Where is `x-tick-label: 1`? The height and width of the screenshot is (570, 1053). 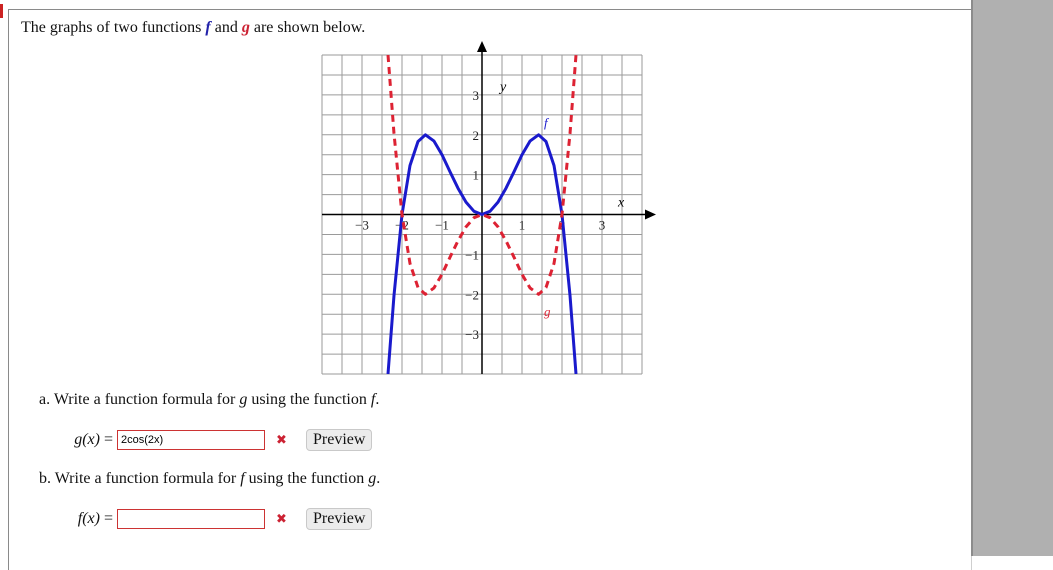
x-tick-label: 1 is located at coordinates (522, 225).